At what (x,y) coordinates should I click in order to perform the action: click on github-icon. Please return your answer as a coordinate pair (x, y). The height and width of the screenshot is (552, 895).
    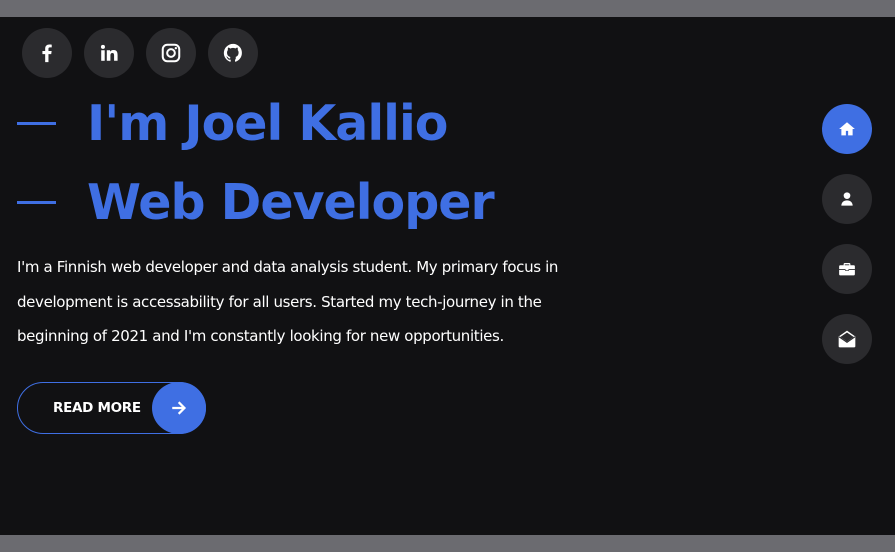
    Looking at the image, I should click on (232, 52).